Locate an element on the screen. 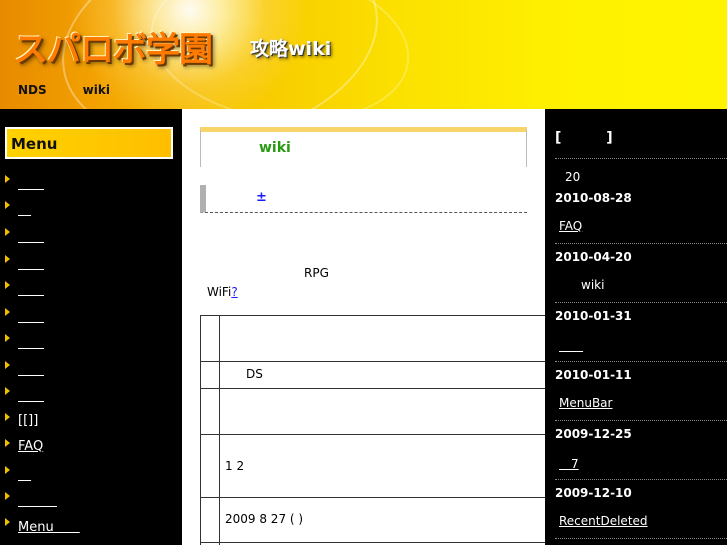 This screenshot has height=545, width=727. table-cell: DS is located at coordinates (254, 374).